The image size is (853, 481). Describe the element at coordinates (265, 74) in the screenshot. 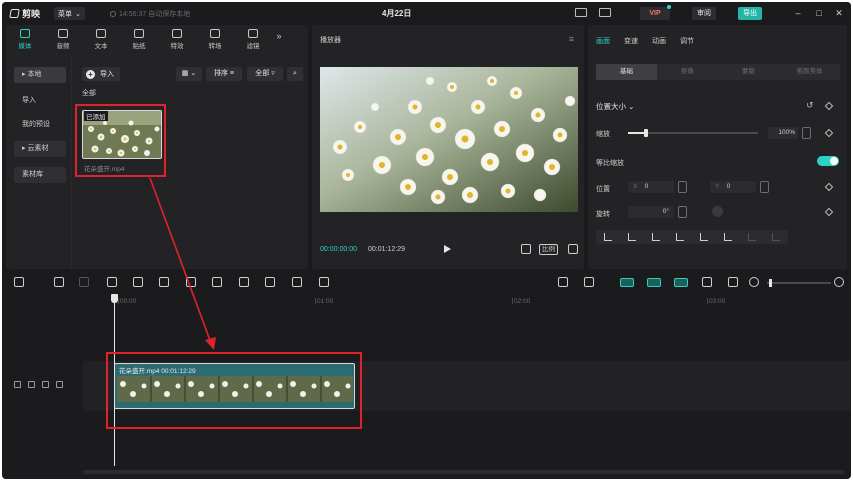

I see `filter-button: 全部 ▿` at that location.